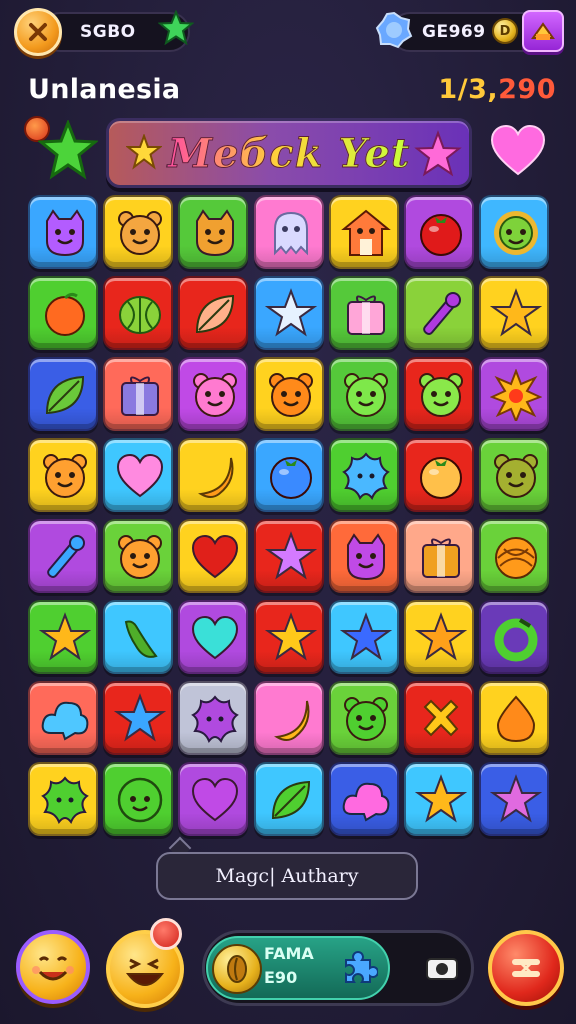  I want to click on booster-label-top: FAMA, so click(289, 953).